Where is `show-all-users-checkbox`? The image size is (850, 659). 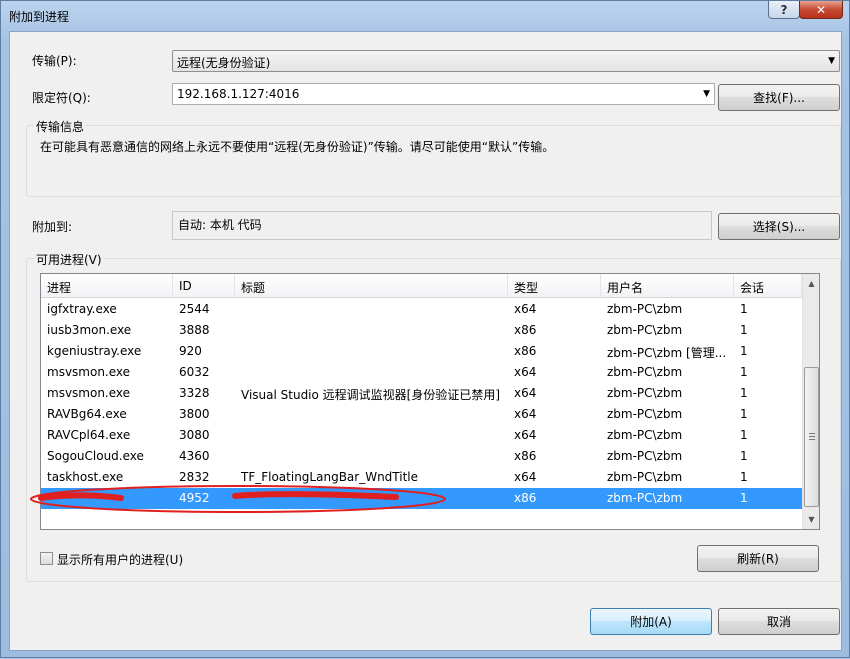
show-all-users-checkbox is located at coordinates (46, 558).